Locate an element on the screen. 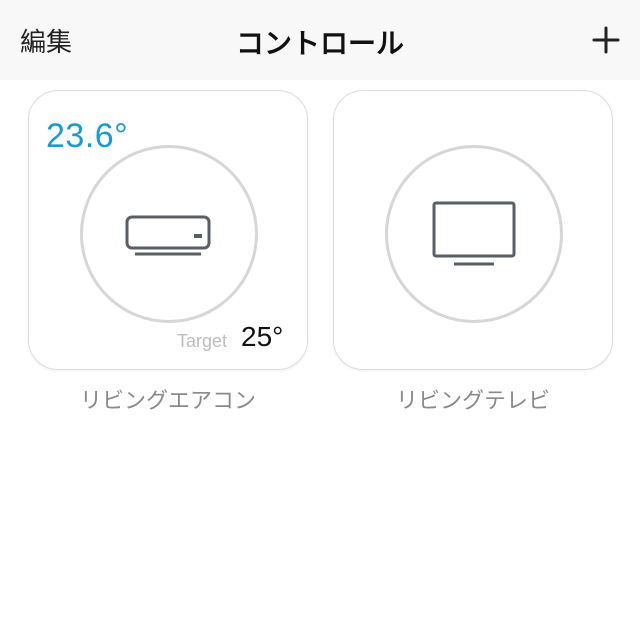 This screenshot has width=640, height=640. device-name-air-conditioner: リビングエアコン is located at coordinates (167, 401).